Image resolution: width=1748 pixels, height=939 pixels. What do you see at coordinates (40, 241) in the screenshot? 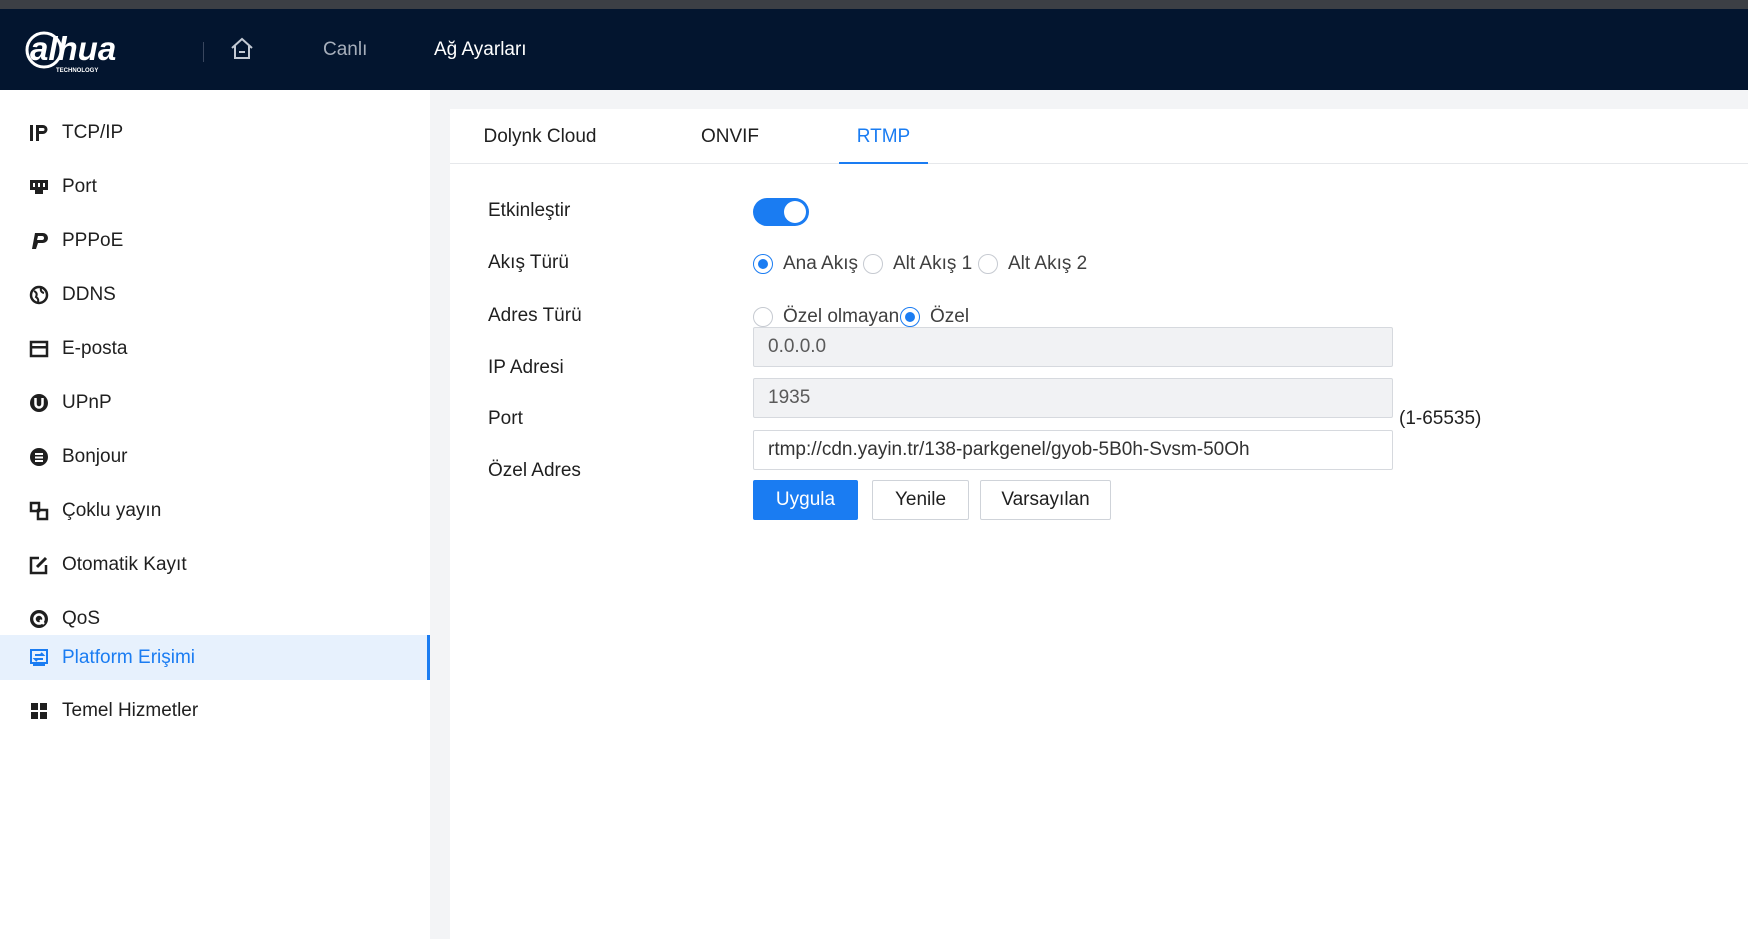
I see `pppoe-icon` at bounding box center [40, 241].